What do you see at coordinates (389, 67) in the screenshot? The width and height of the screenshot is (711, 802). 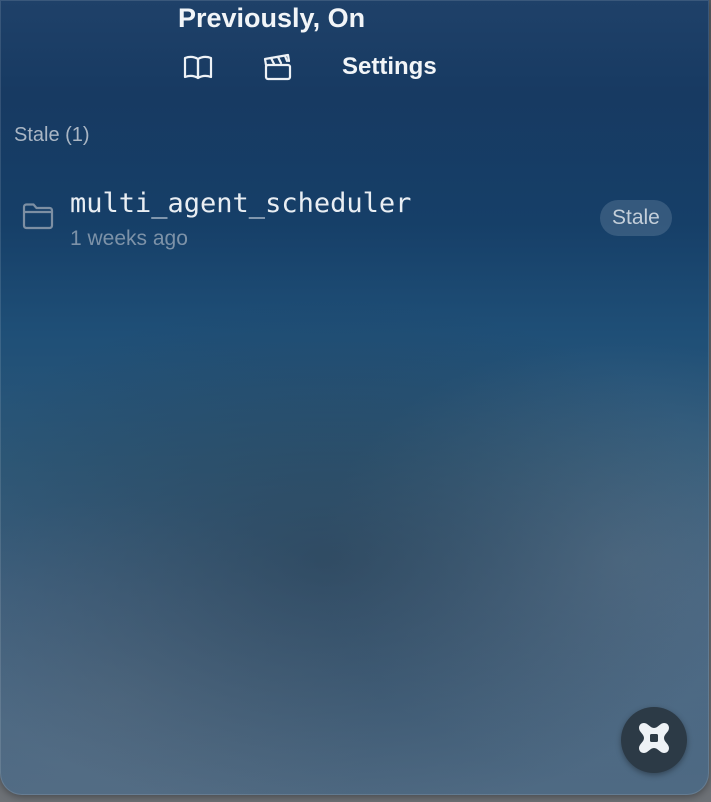 I see `settings-link: Settings` at bounding box center [389, 67].